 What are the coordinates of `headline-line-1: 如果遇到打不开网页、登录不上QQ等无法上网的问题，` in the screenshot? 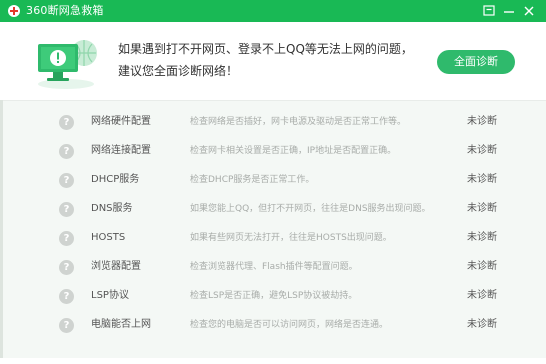 It's located at (265, 49).